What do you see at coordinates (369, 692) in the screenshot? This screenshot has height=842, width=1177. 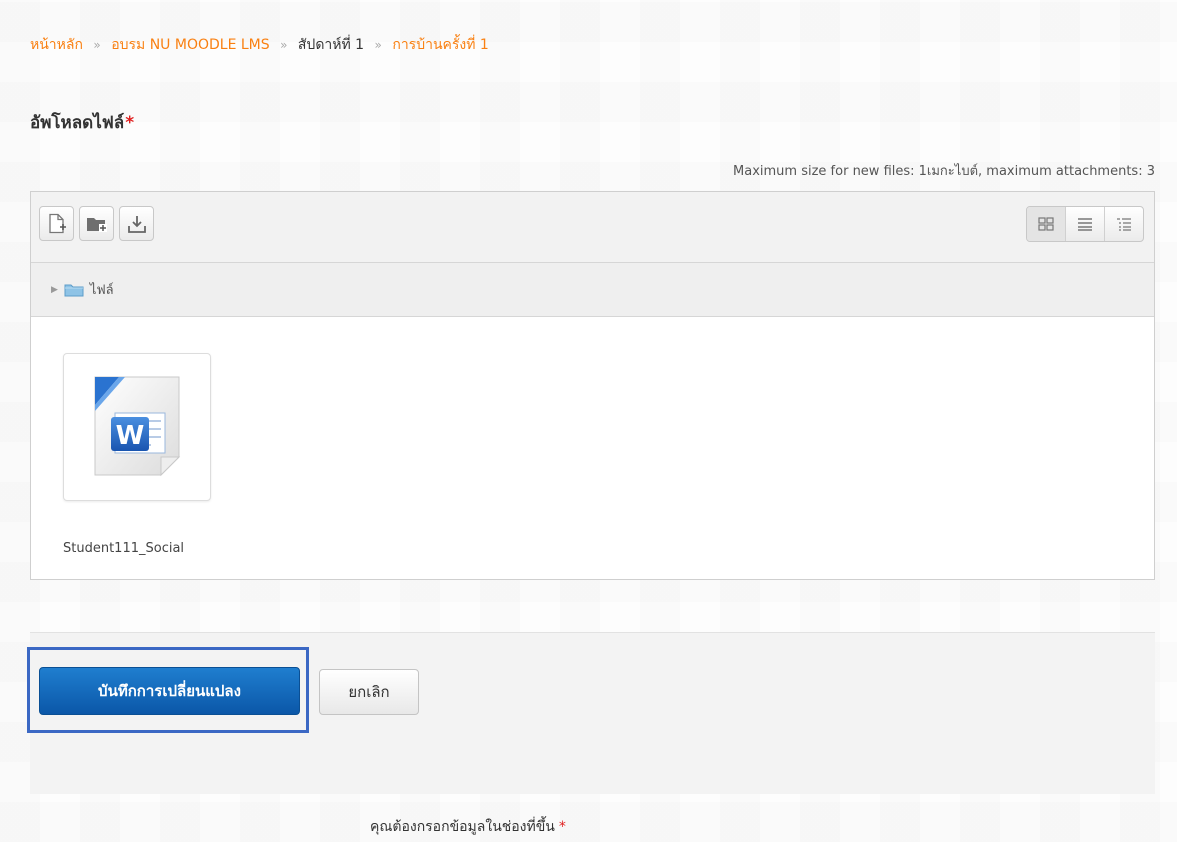 I see `cancel-button: ยกเลิก` at bounding box center [369, 692].